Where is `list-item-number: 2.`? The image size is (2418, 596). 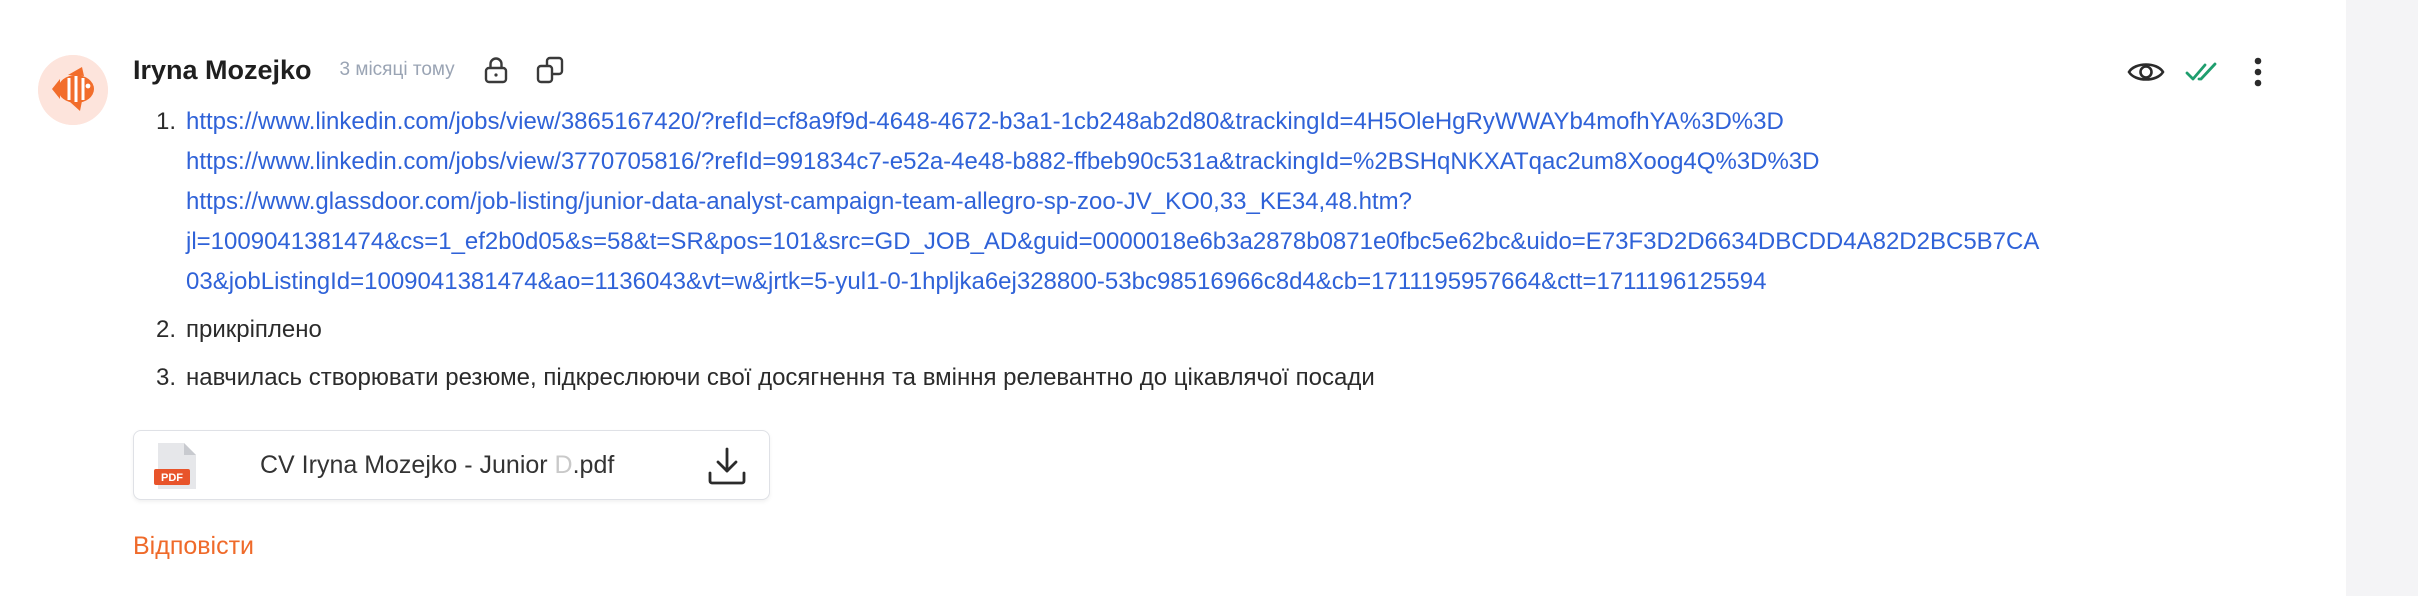 list-item-number: 2. is located at coordinates (165, 329).